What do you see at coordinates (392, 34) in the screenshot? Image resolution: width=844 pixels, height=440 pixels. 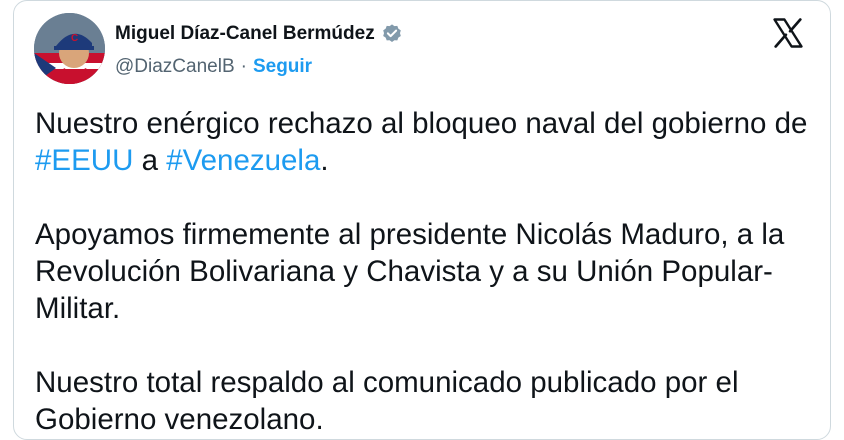 I see `verified-badge-icon` at bounding box center [392, 34].